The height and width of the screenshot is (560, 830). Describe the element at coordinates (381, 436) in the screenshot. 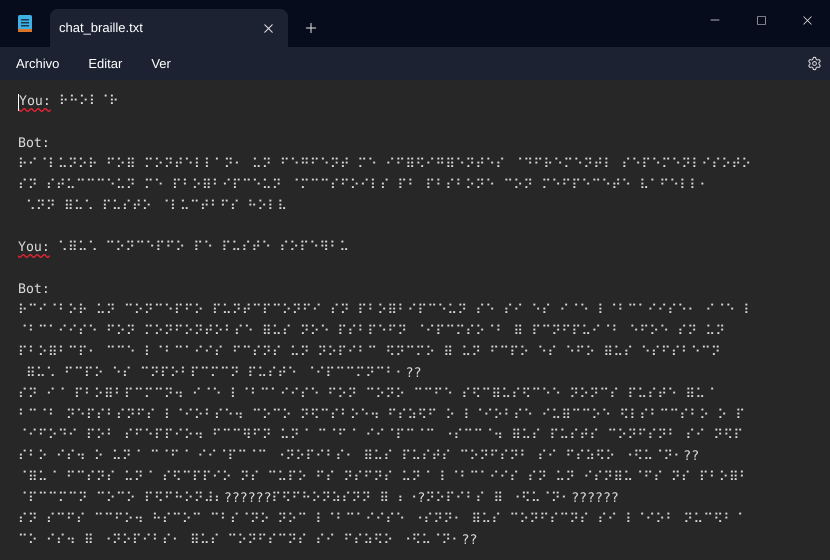

I see `braille-text: ⠈⠊⠋⠕⠙⠊ ⠏⠕⠃ ⠎⠋⠑⠏⠏⠊⠕⠲ ⠋⠉⠉⠻⠋⠝ ⠥⠝⠈ ⠉⠈⠋⠈ ⠊⠊⠈⠏⠉⠈⠉ ⠐⠎⠉⠉⠈⠲ ⠿⠥⠎ ⠏⠥⠎⠞⠎ ⠉⠕⠝⠋⠎⠝⠃ ⠎⠊ ⠝⠫⠏` at that location.